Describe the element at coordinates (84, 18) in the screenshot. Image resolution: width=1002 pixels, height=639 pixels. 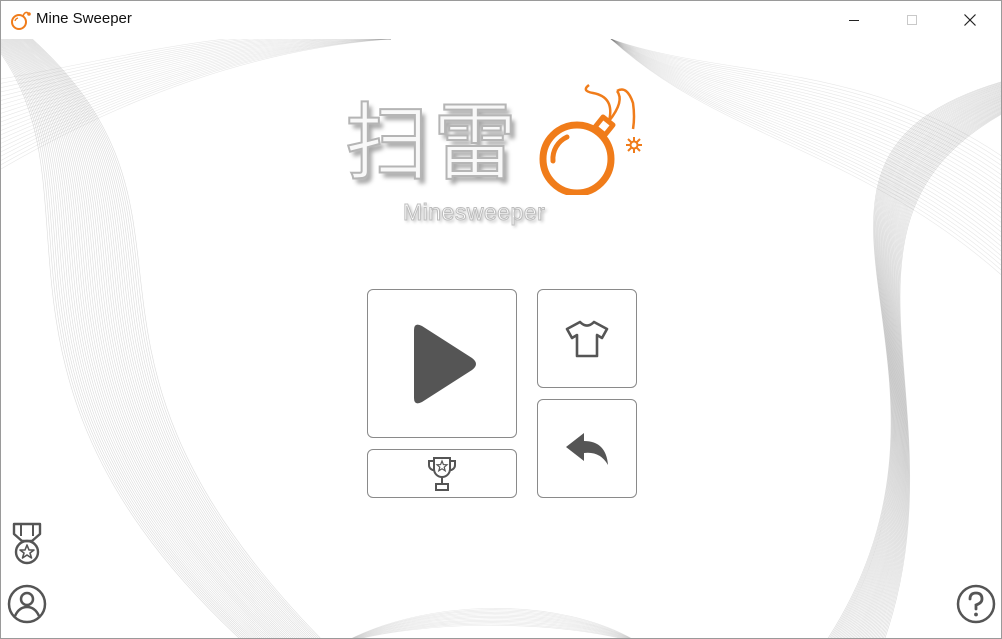
I see `window-title: Mine Sweeper` at that location.